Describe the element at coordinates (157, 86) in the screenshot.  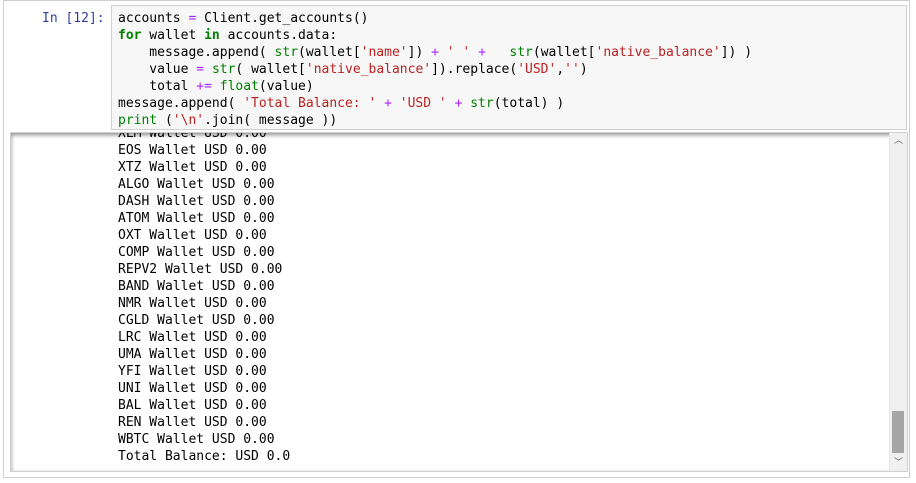
I see `code-token: total` at that location.